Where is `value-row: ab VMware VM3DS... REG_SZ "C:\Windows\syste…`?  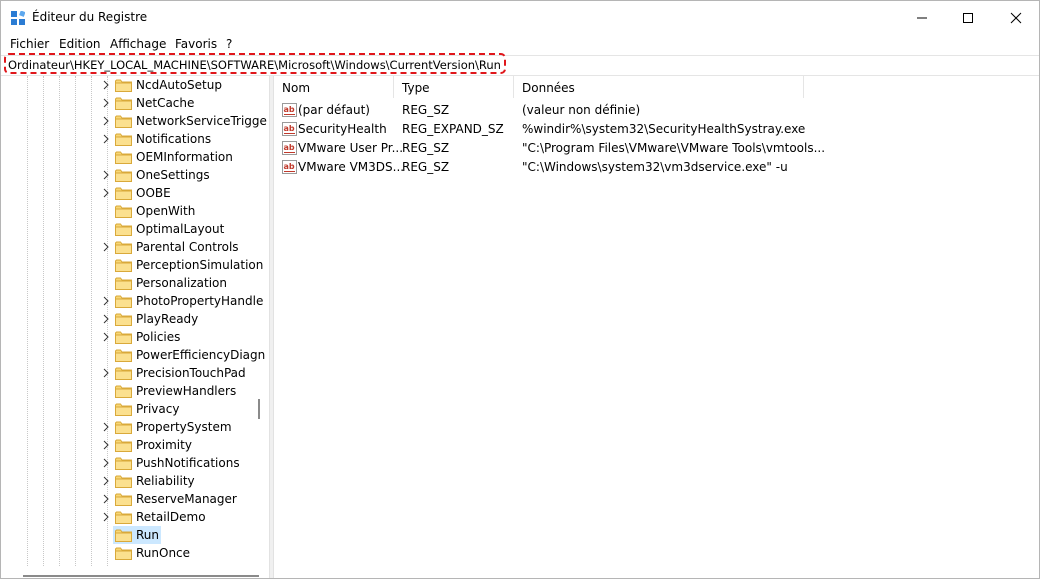
value-row: ab VMware VM3DS... REG_SZ "C:\Windows\syste… is located at coordinates (656, 167).